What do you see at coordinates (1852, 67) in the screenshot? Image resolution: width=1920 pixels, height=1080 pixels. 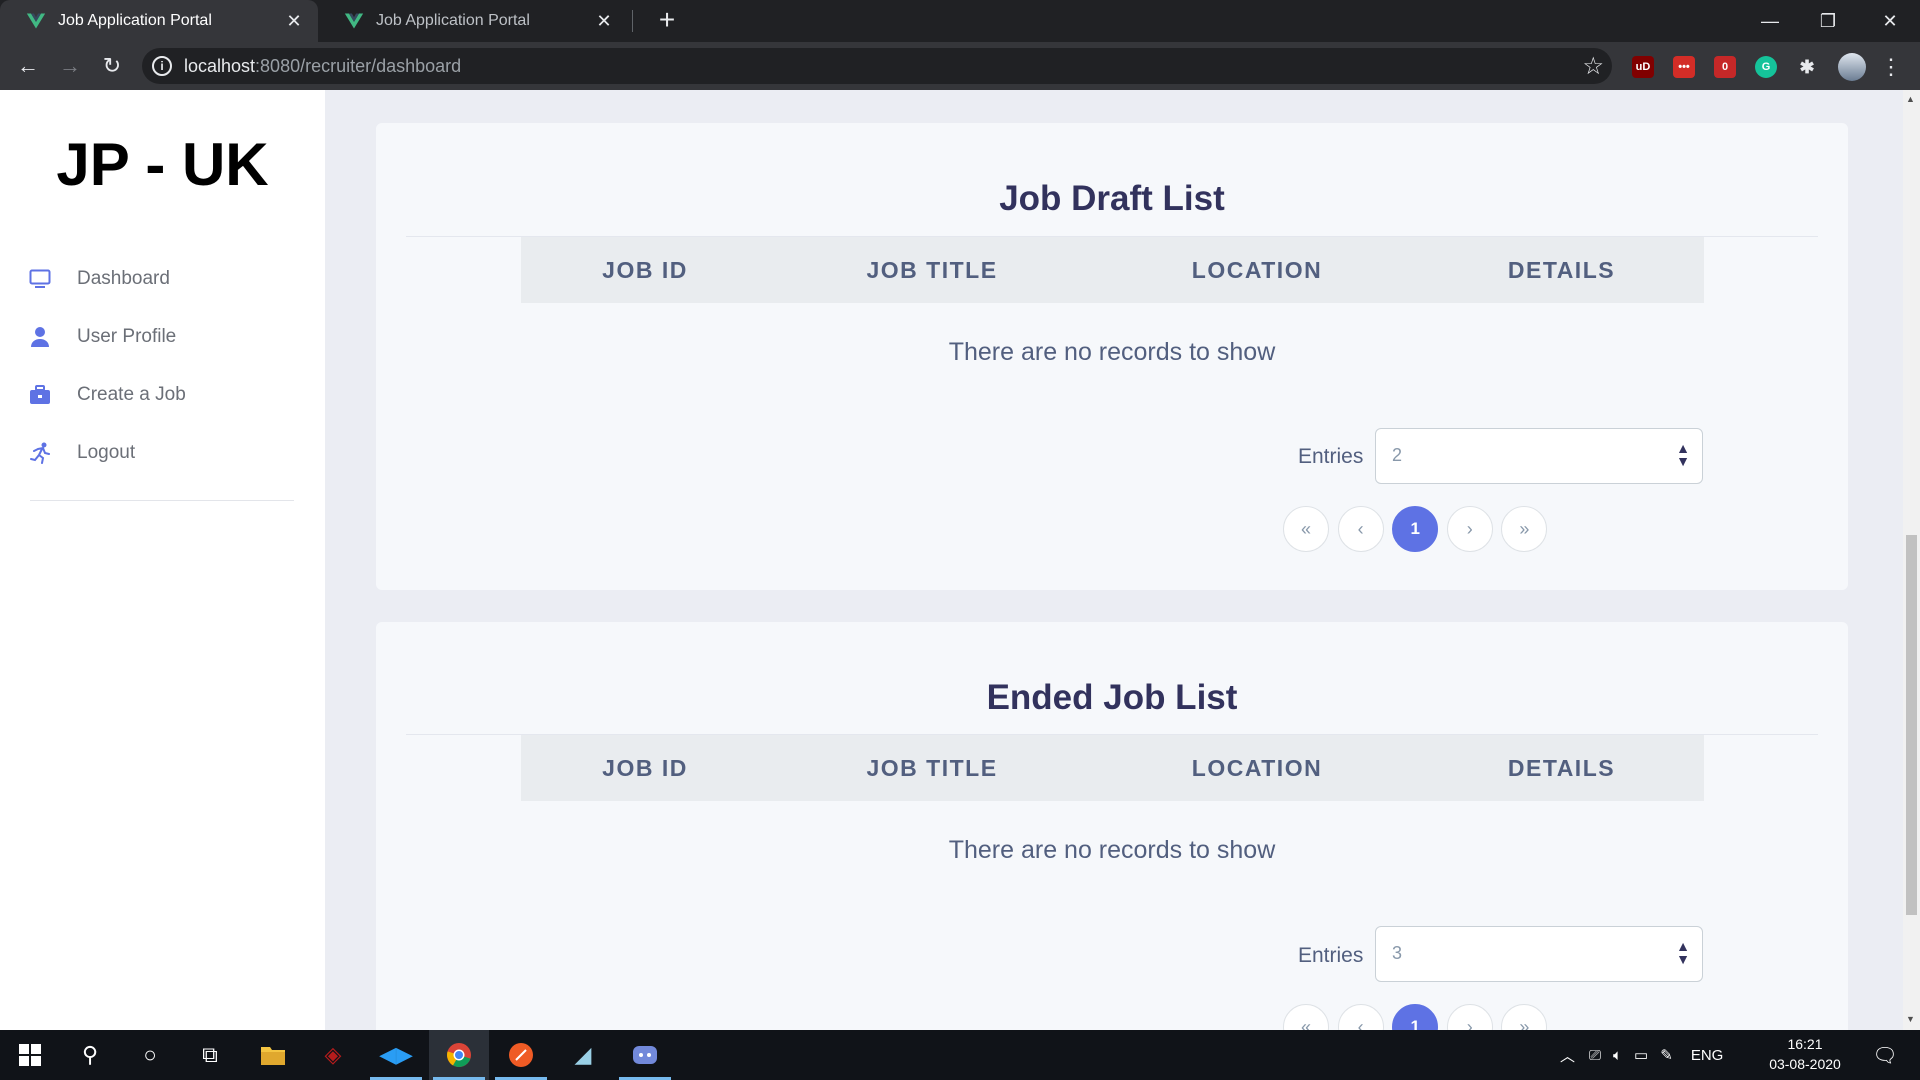 I see `profile-avatar` at bounding box center [1852, 67].